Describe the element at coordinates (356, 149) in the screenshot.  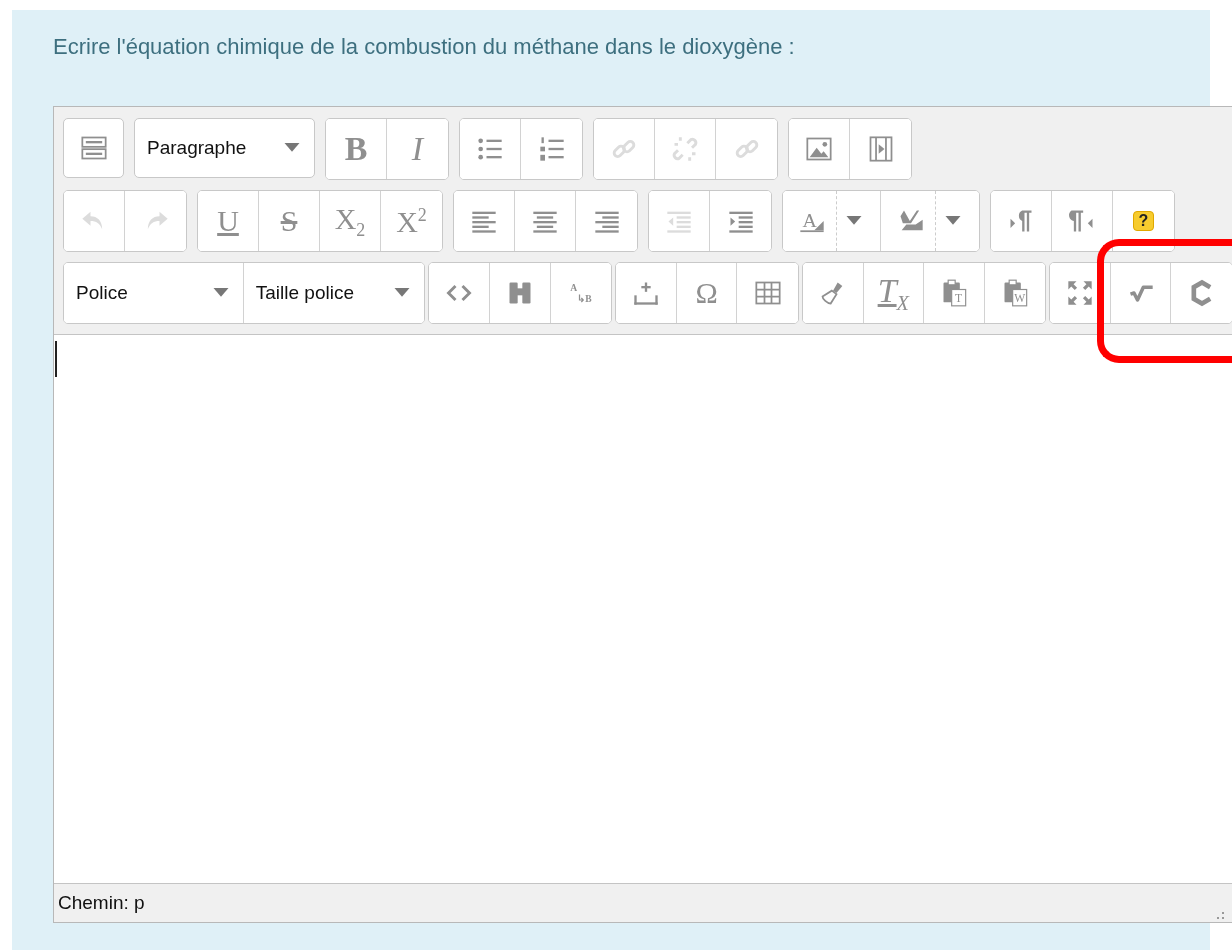
I see `bold-button: B` at that location.